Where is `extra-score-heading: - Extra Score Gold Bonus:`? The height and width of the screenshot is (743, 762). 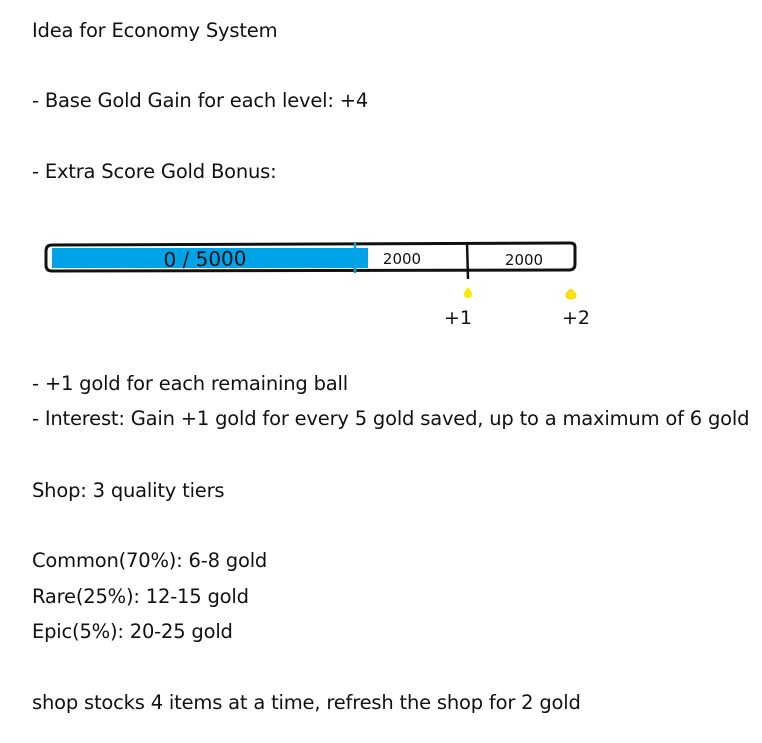 extra-score-heading: - Extra Score Gold Bonus: is located at coordinates (154, 171).